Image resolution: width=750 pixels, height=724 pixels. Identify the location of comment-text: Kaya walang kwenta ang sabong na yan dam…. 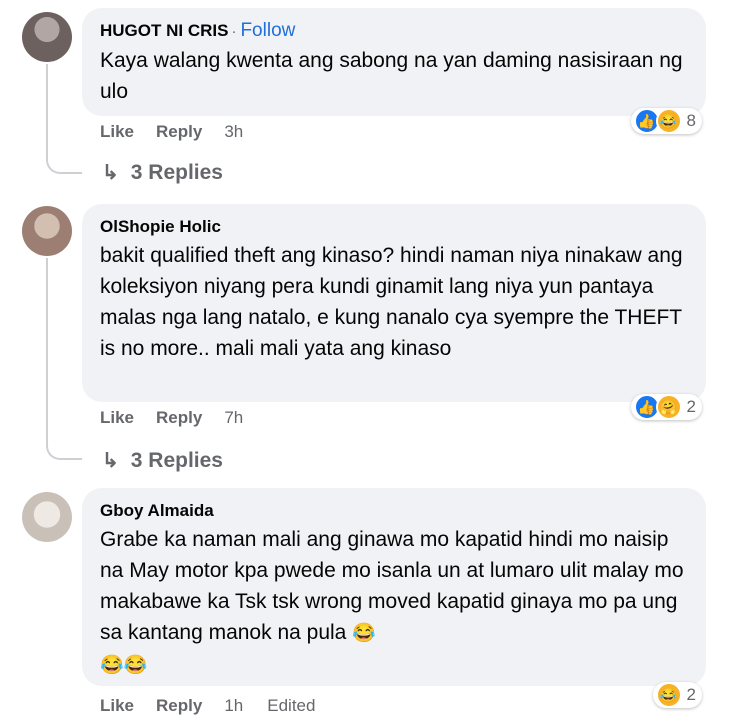
(391, 76).